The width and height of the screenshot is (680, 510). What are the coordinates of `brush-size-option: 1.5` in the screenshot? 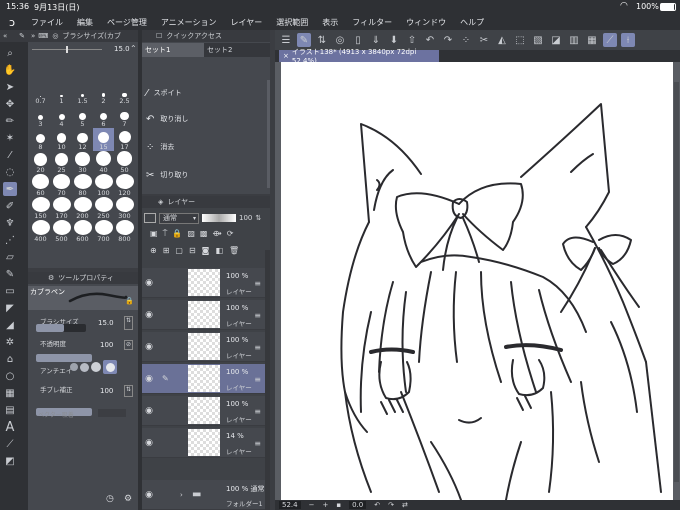 It's located at (82, 93).